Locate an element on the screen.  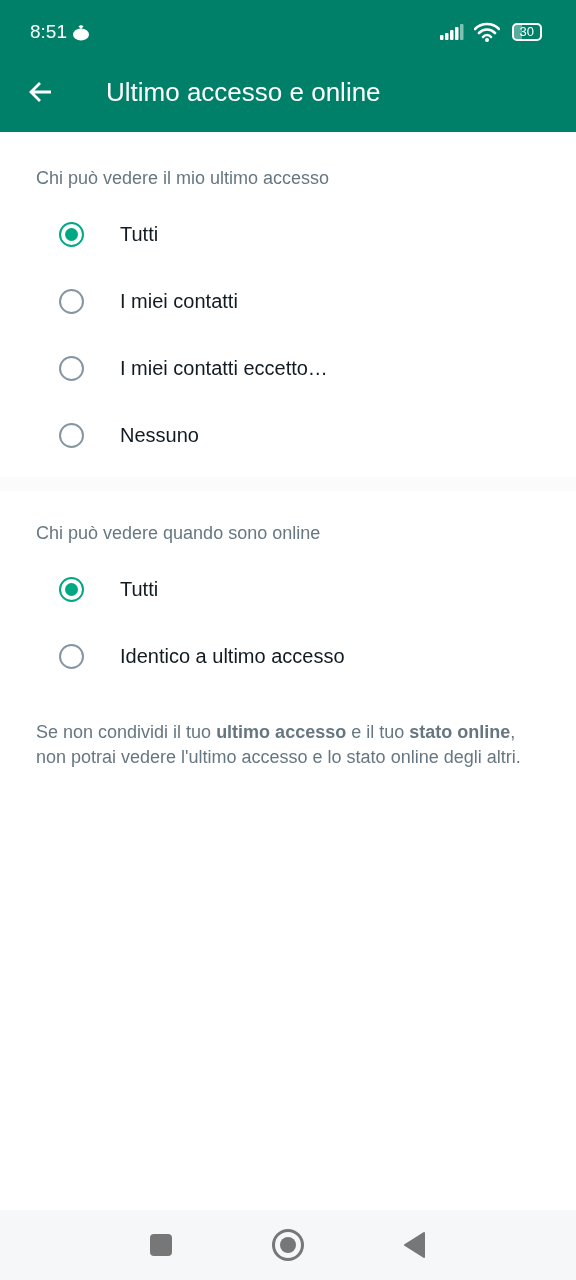
section-header: Chi può vedere quando sono online is located at coordinates (178, 533).